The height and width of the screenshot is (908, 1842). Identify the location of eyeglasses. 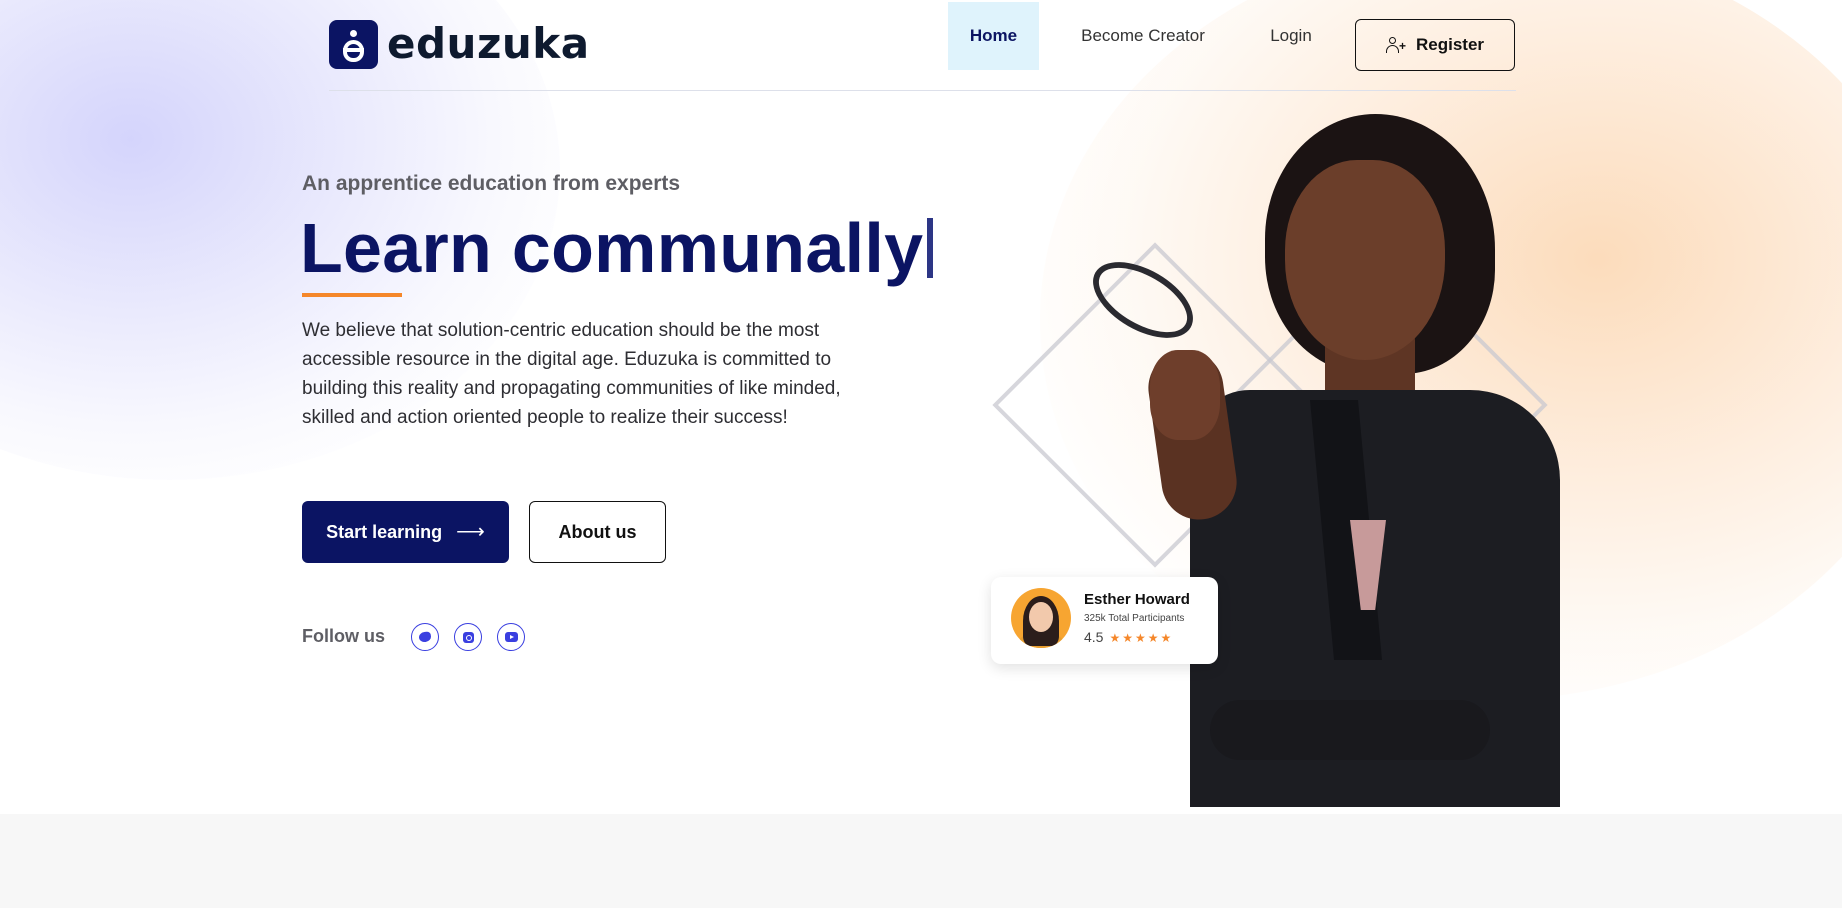
(1143, 300).